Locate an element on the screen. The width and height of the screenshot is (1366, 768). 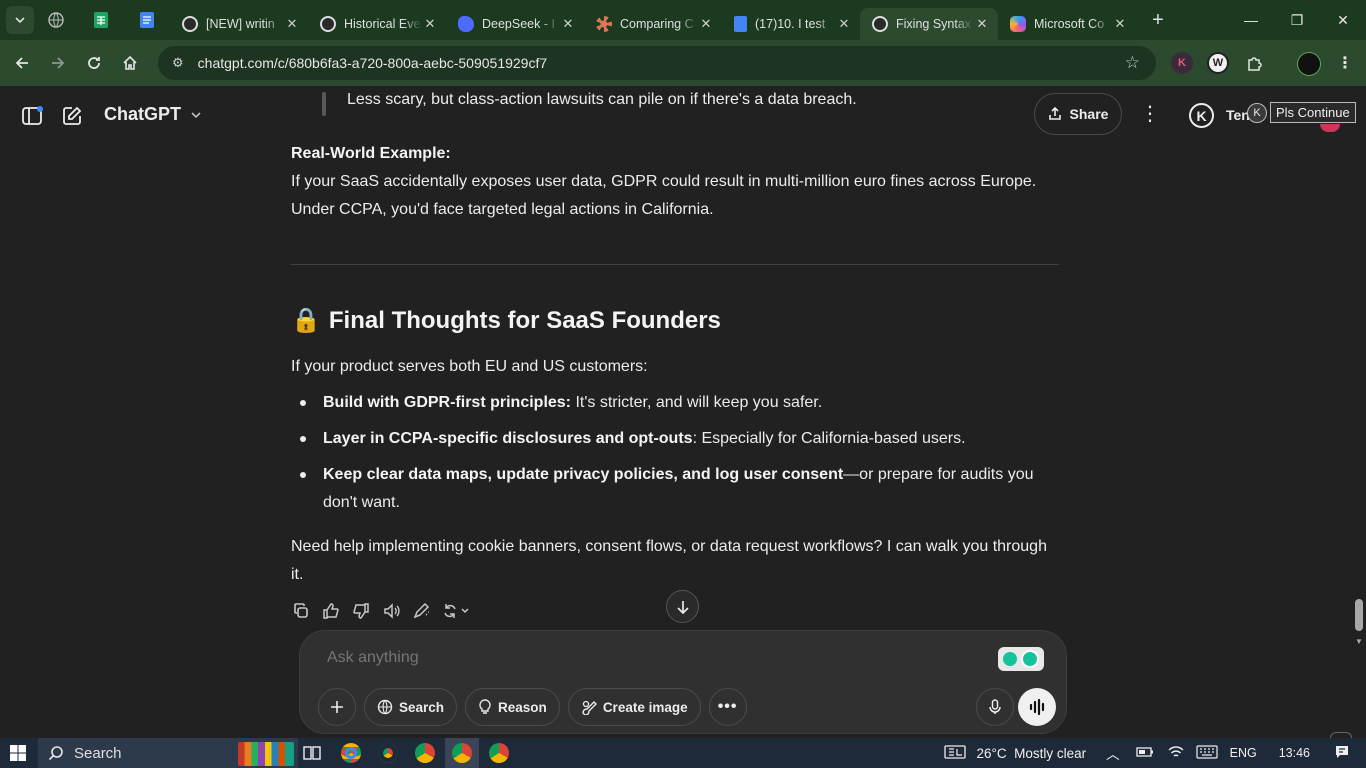
extension-w-icon: W is located at coordinates (1218, 63).